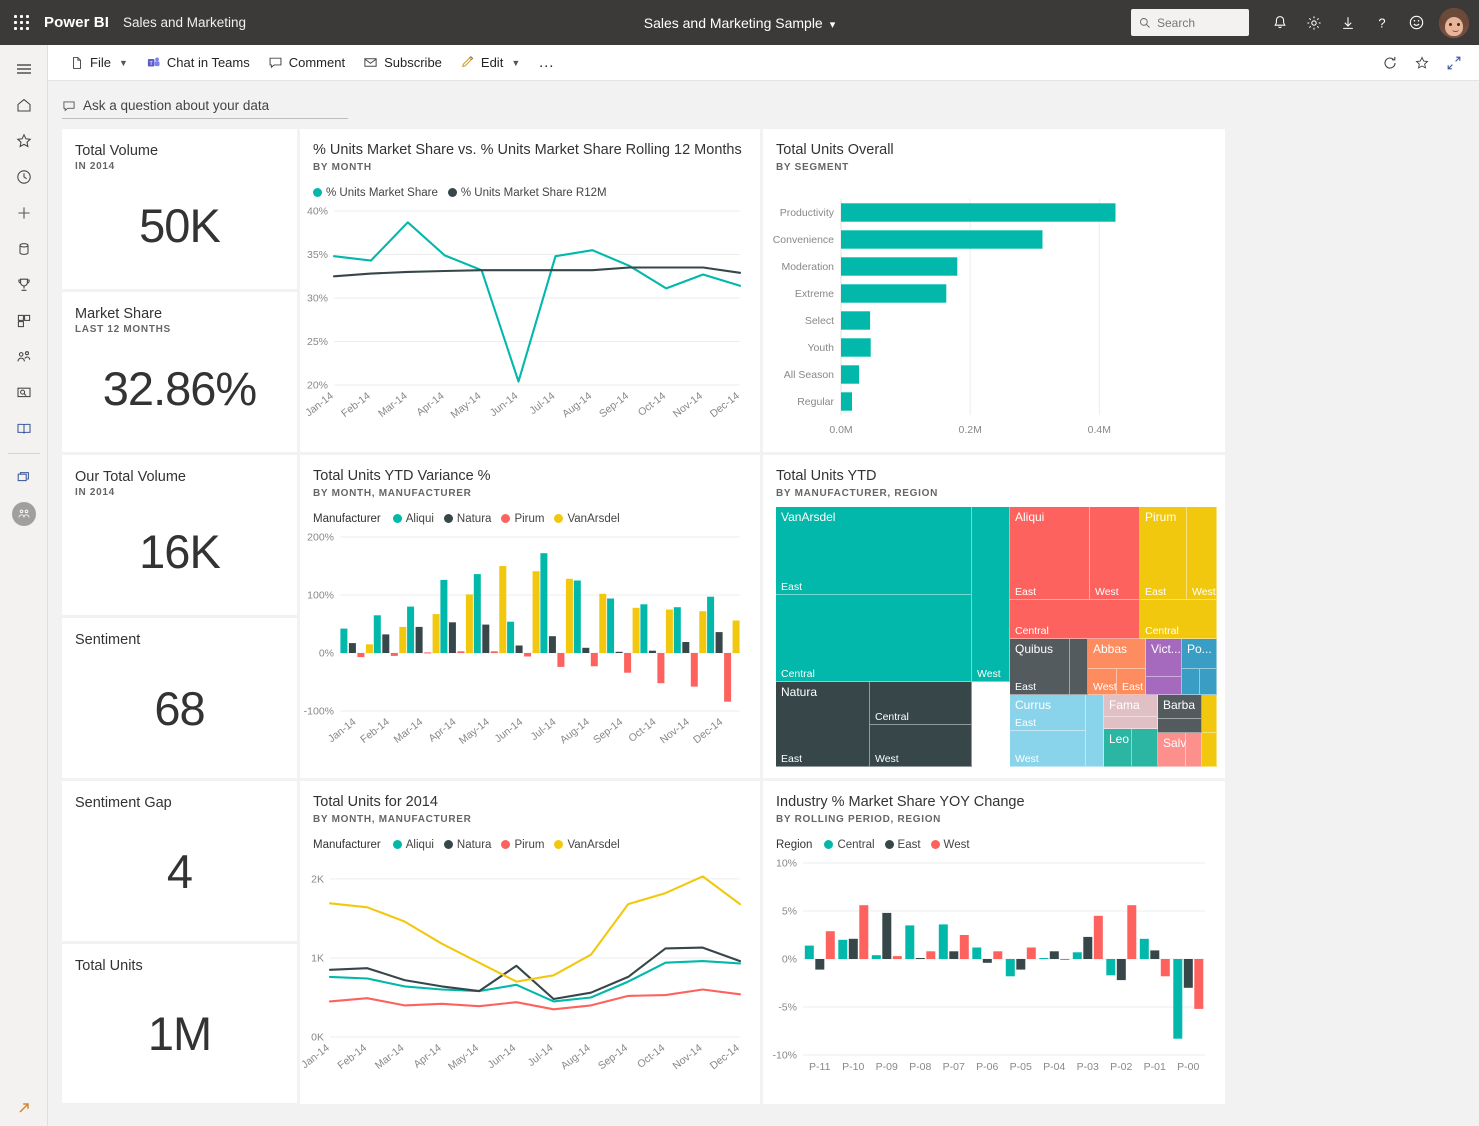 This screenshot has height=1126, width=1479. I want to click on legend-item: East, so click(902, 845).